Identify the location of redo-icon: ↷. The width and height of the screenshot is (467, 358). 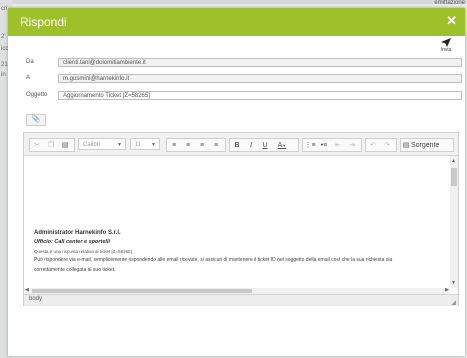
(387, 145).